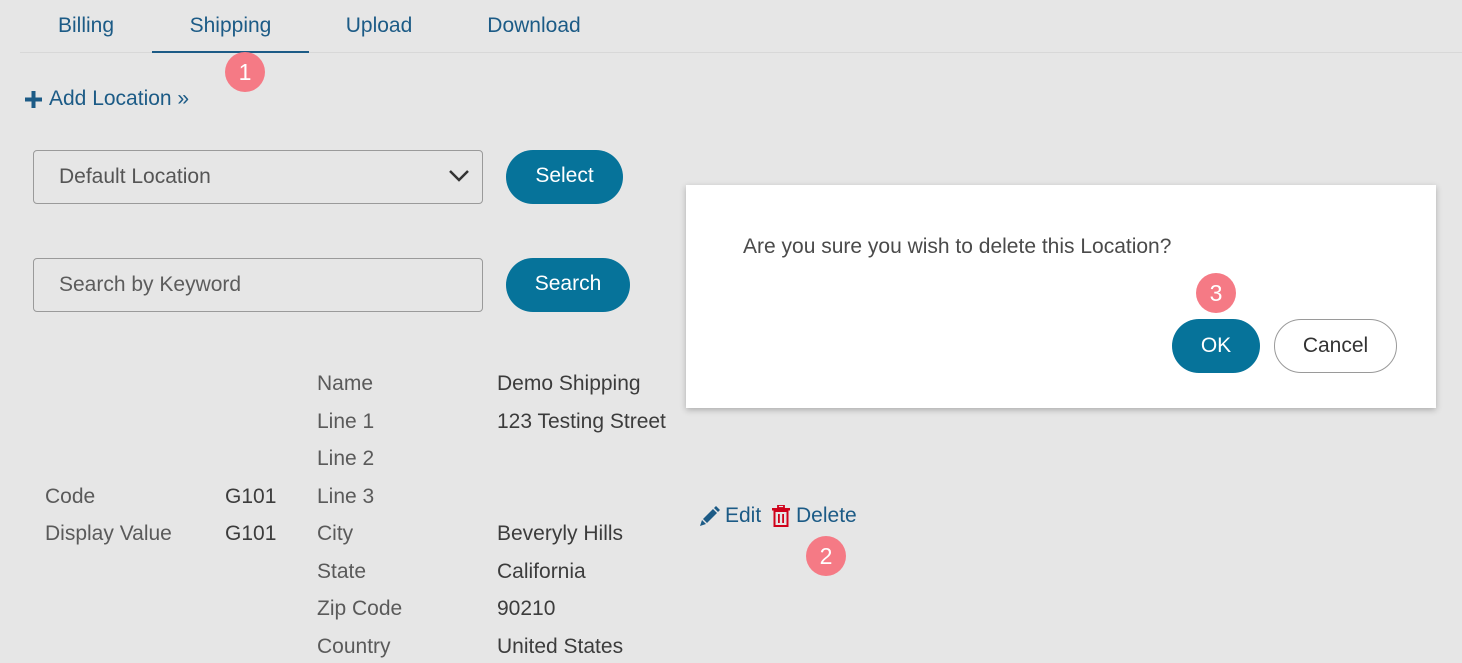 Image resolution: width=1462 pixels, height=663 pixels. What do you see at coordinates (135, 176) in the screenshot?
I see `location-select-value: Default Location` at bounding box center [135, 176].